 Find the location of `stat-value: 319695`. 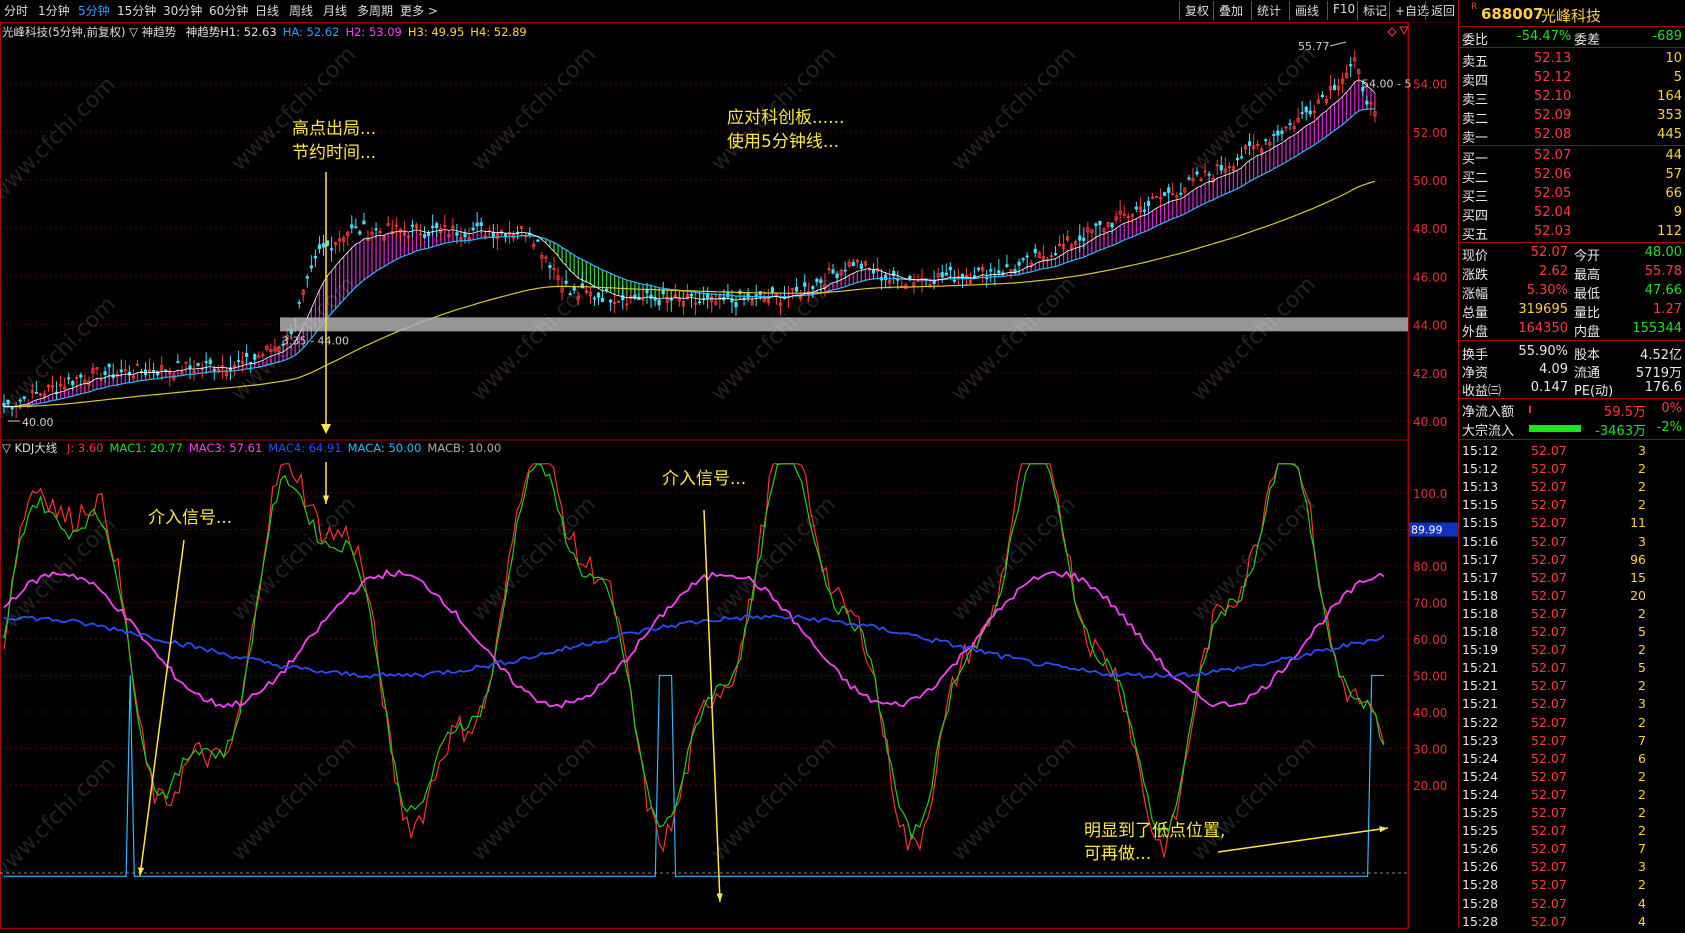

stat-value: 319695 is located at coordinates (1543, 309).